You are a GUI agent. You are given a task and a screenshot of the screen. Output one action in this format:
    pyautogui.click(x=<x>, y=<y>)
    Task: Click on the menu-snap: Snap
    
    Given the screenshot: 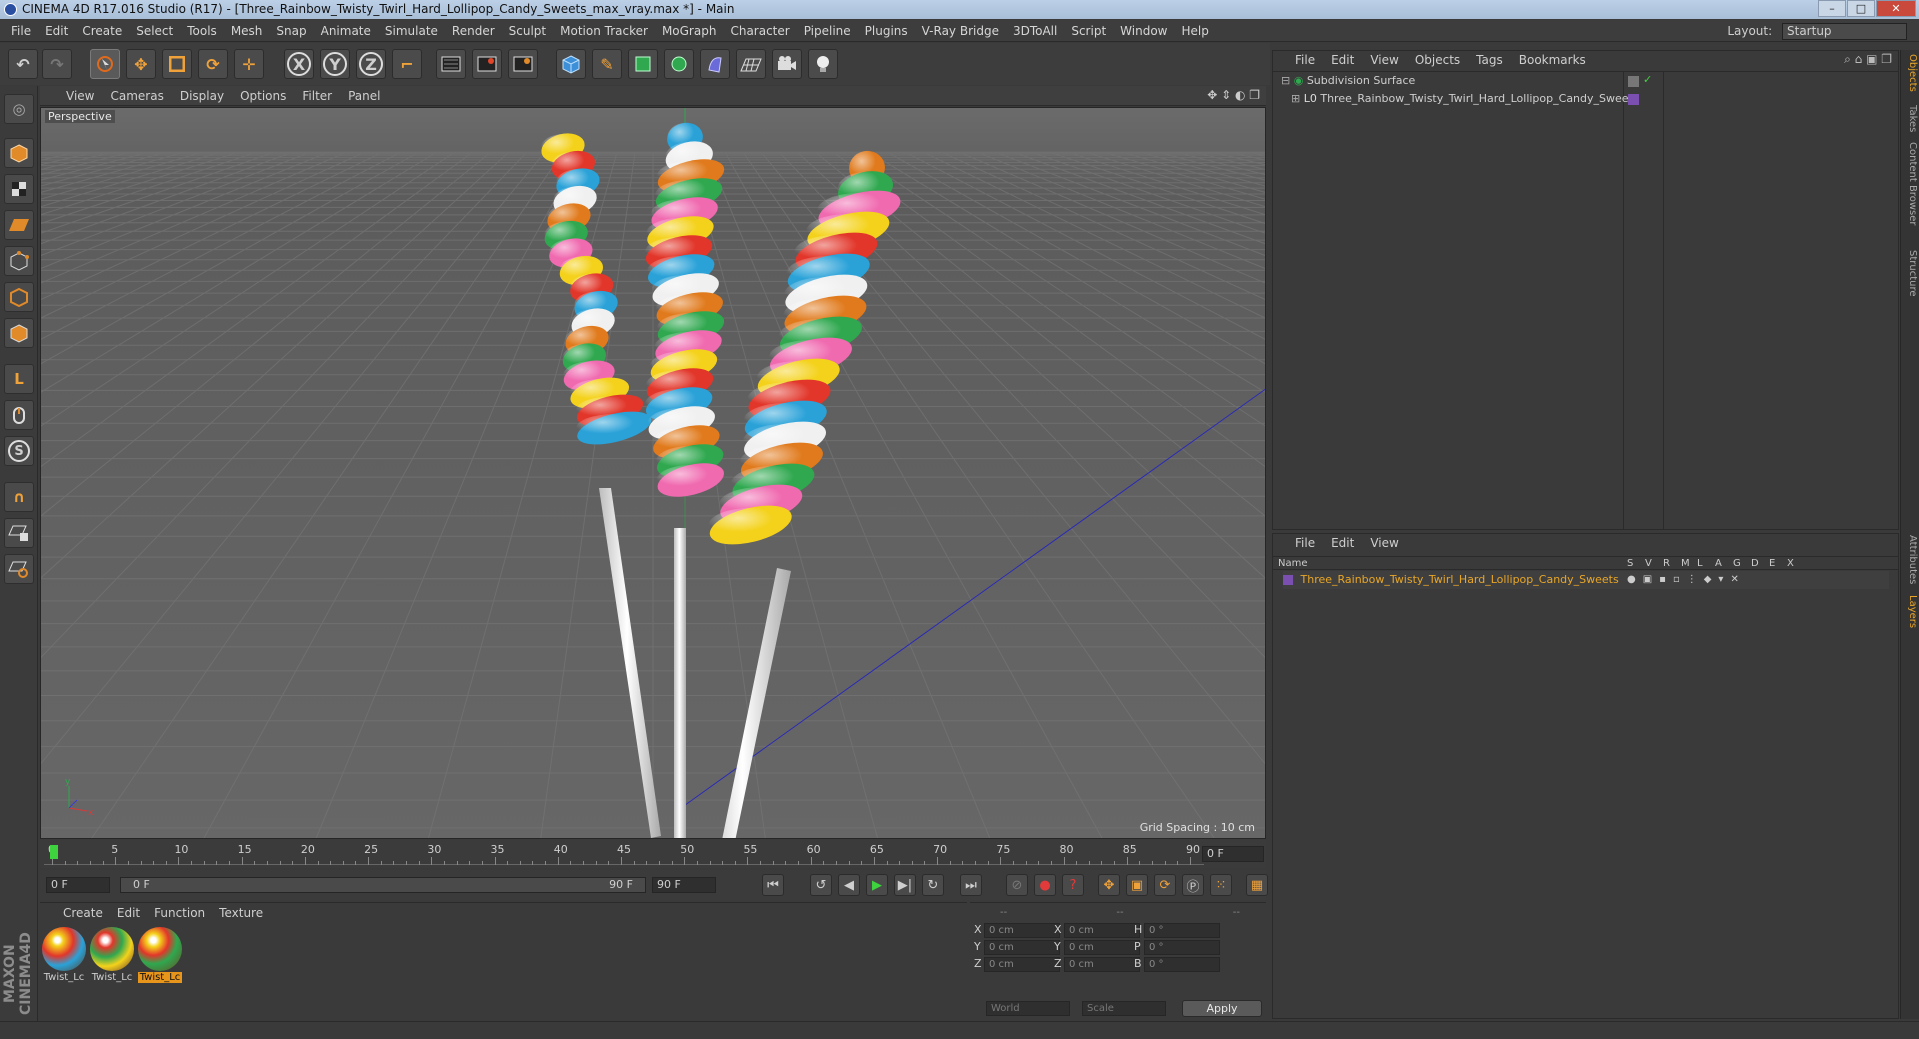 What is the action you would take?
    pyautogui.click(x=291, y=31)
    